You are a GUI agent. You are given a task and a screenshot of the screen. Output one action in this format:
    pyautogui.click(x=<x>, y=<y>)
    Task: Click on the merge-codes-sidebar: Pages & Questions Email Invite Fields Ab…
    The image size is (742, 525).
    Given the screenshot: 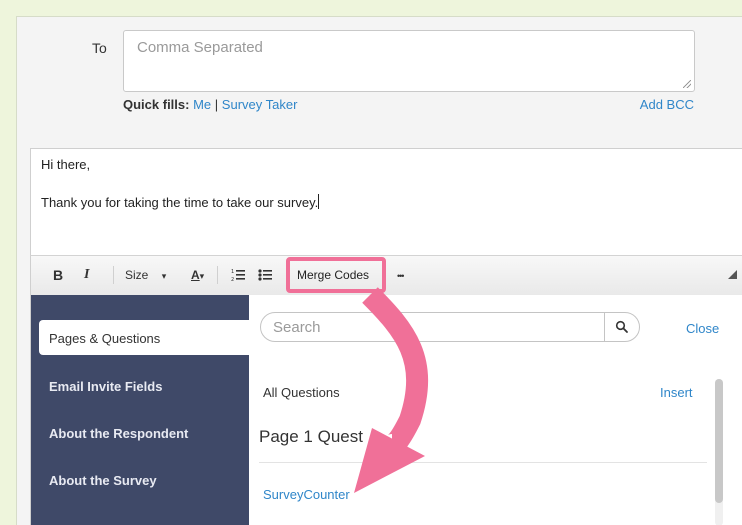 What is the action you would take?
    pyautogui.click(x=140, y=410)
    